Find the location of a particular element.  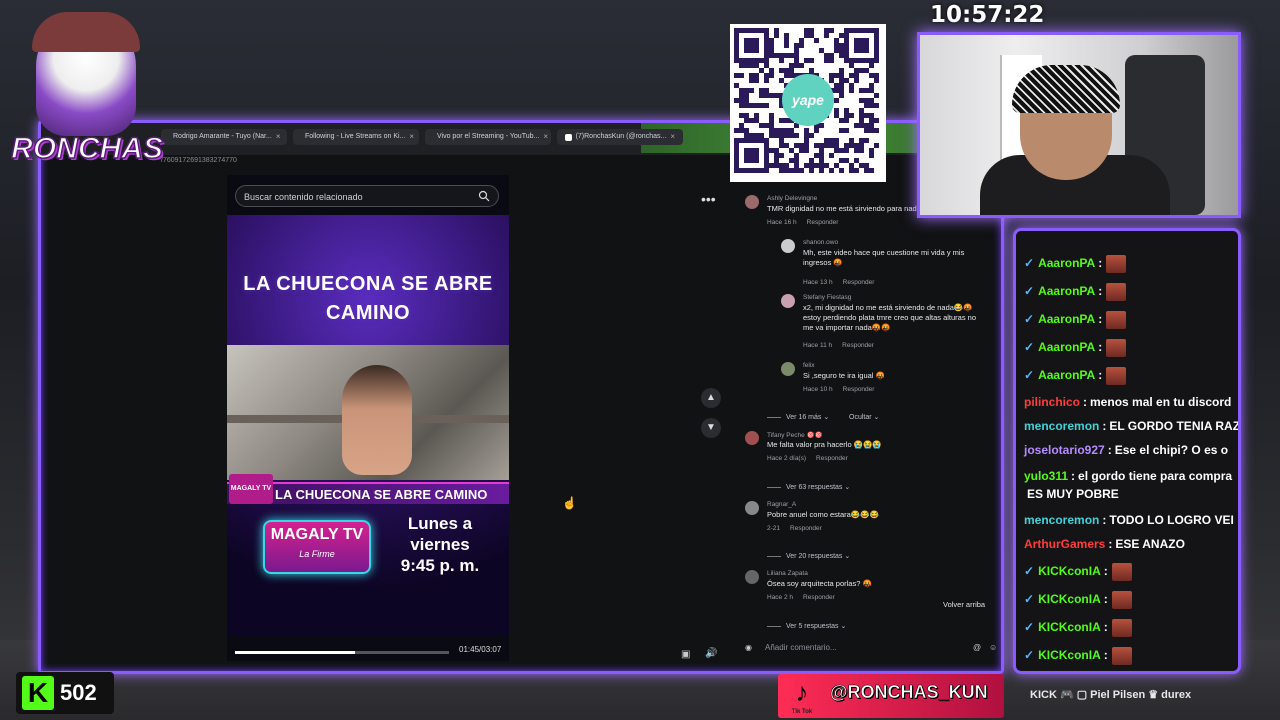

hide-replies-button: Ocultar ⌄ is located at coordinates (864, 417).